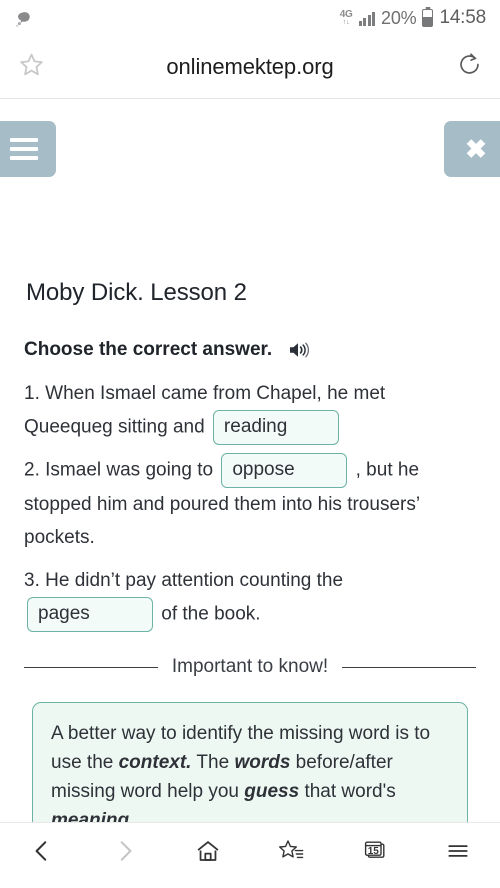 This screenshot has width=500, height=888. Describe the element at coordinates (250, 18) in the screenshot. I see `status-bar: 4G ↑↓ 20% 14:58` at that location.